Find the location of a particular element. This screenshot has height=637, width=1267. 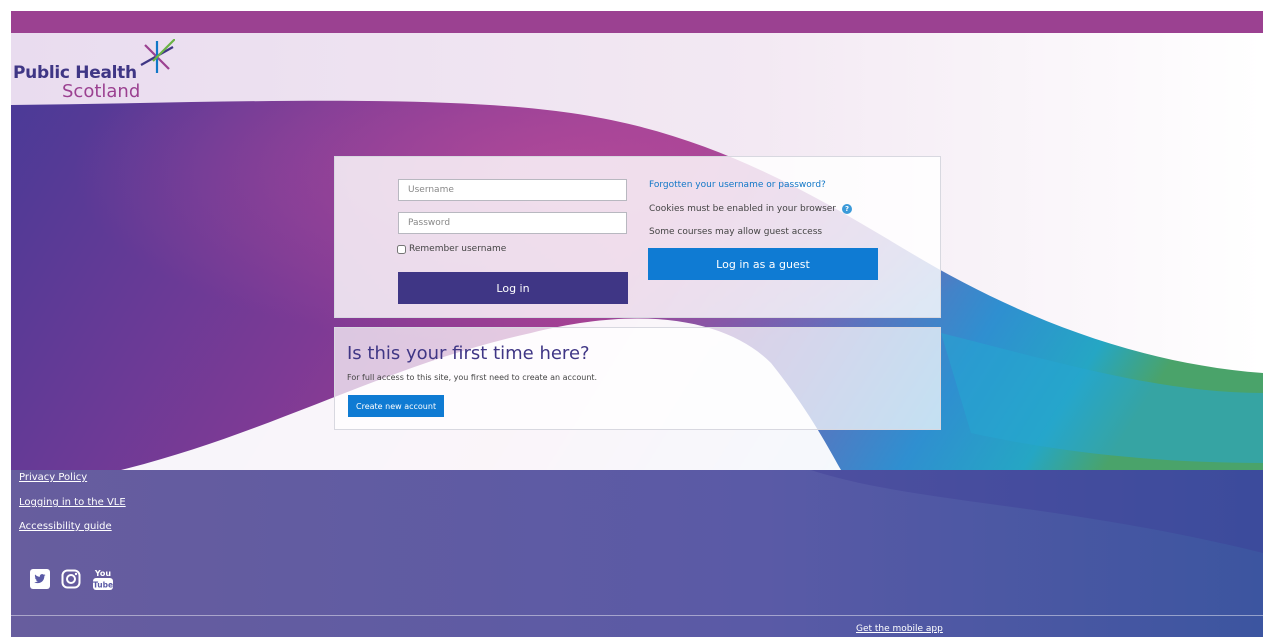

signup-title: Is this your first time here? is located at coordinates (468, 353).